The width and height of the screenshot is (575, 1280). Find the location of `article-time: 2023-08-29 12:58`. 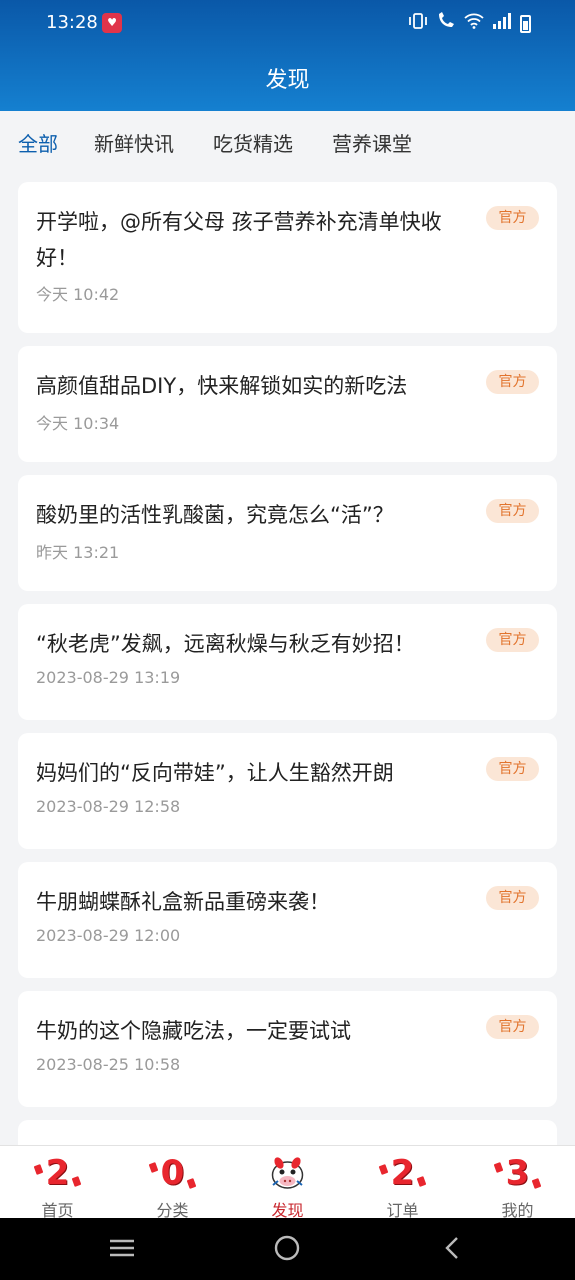

article-time: 2023-08-29 12:58 is located at coordinates (108, 806).